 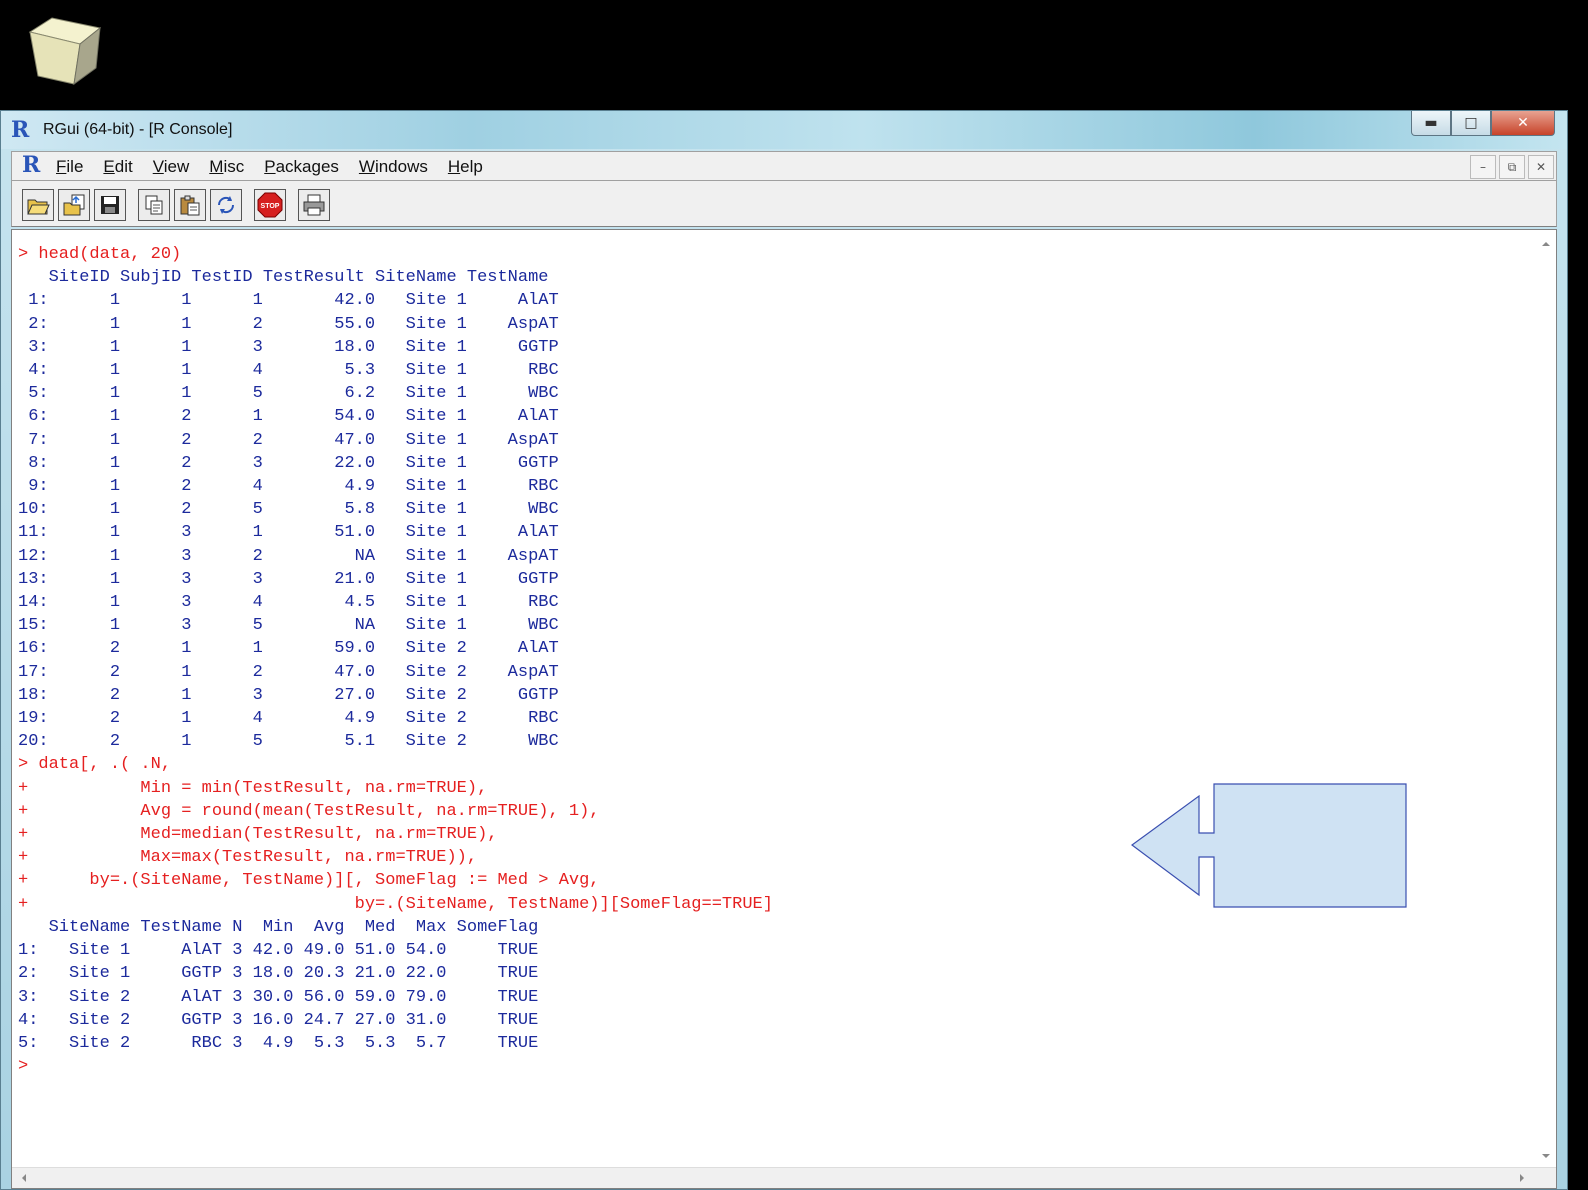 I want to click on horizontal-scrollbar, so click(x=784, y=1177).